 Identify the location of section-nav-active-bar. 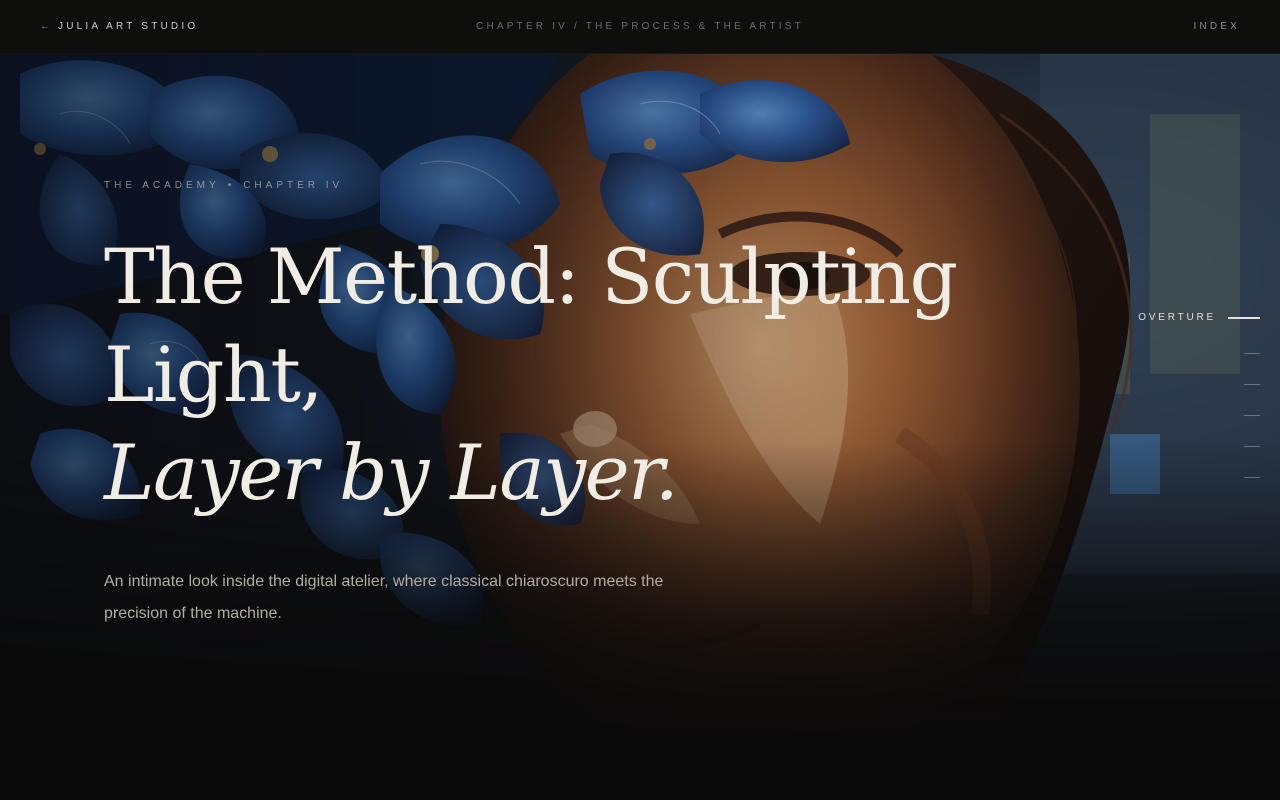
(1244, 317).